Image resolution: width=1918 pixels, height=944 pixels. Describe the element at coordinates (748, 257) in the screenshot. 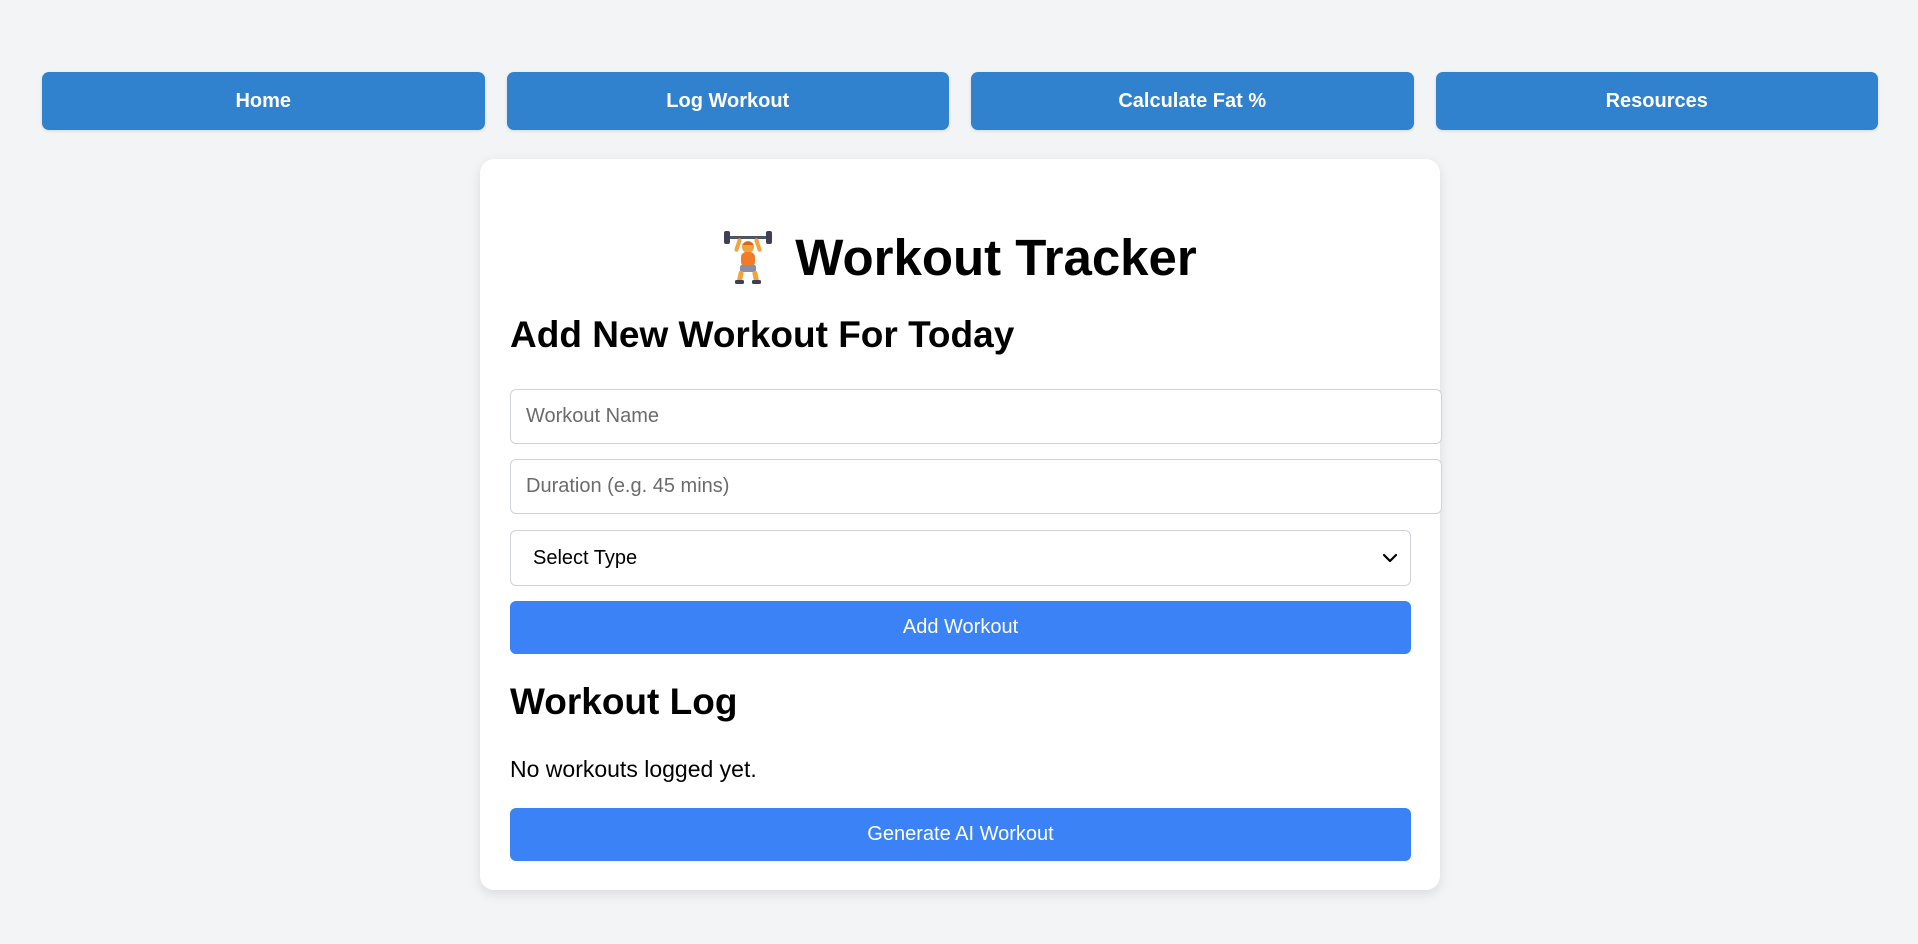

I see `weightlifter-icon` at that location.